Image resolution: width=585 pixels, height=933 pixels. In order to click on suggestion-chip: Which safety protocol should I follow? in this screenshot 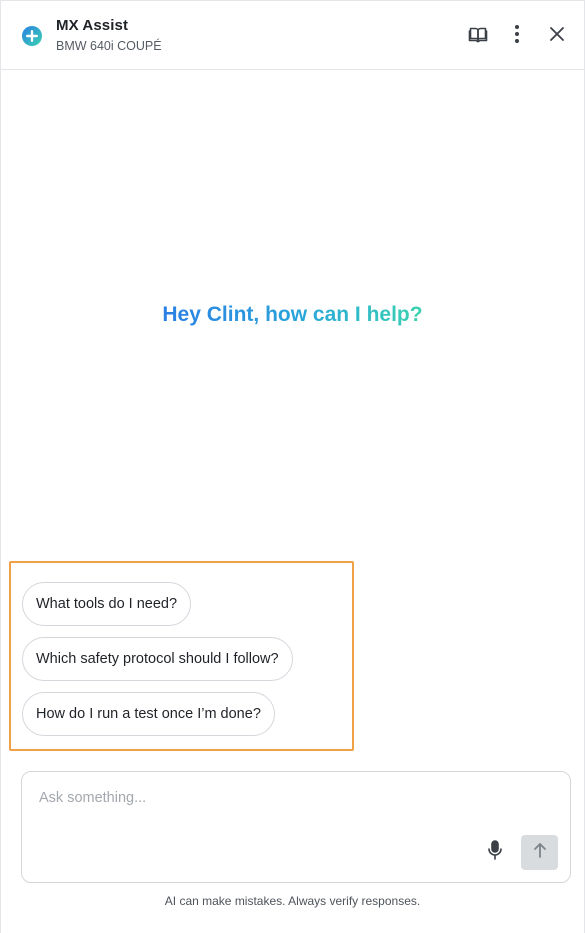, I will do `click(157, 659)`.